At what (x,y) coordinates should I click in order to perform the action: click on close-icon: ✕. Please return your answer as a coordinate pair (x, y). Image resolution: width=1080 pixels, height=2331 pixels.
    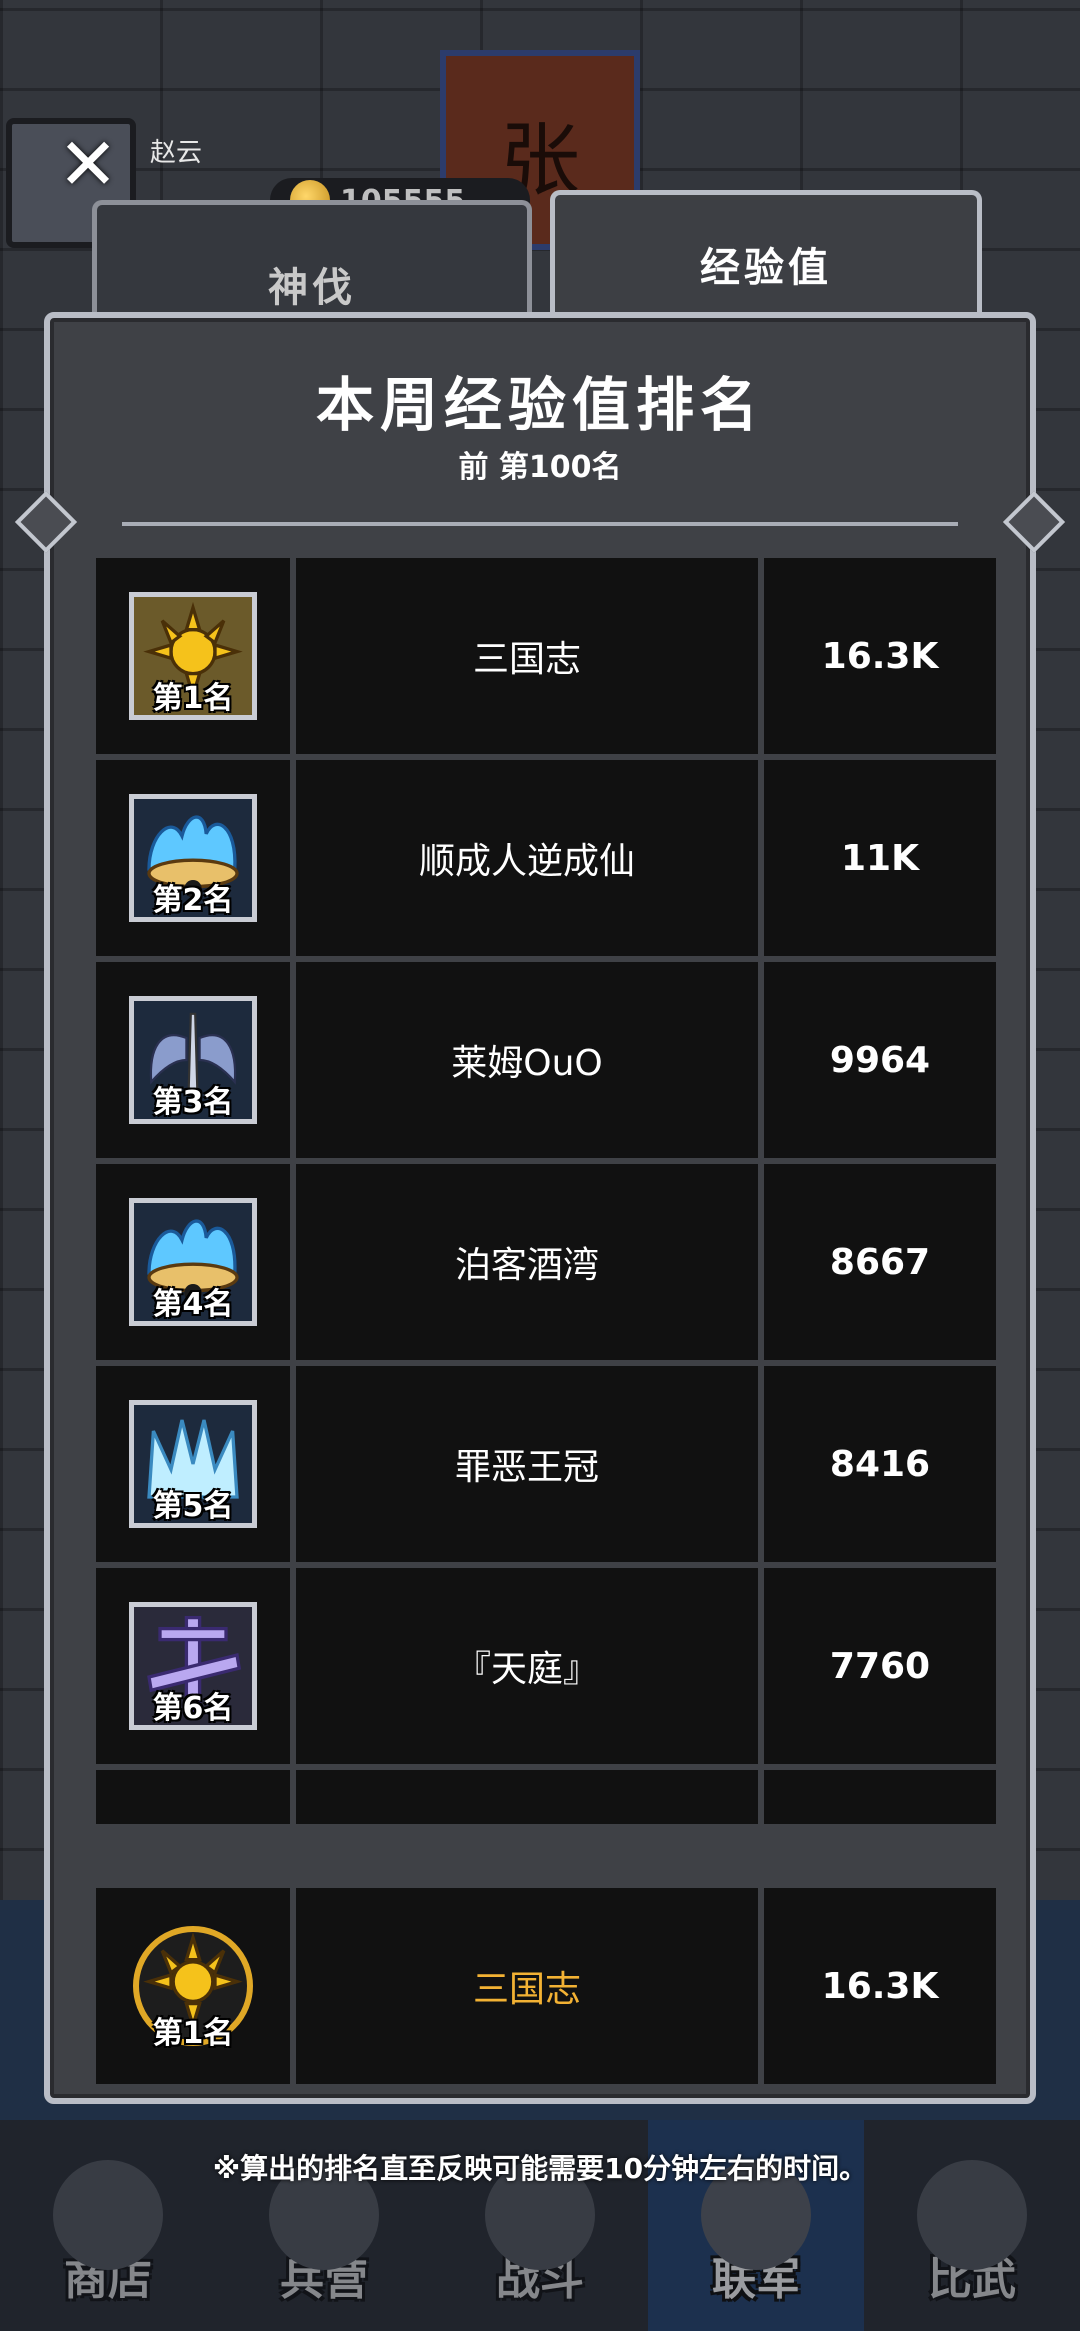
    Looking at the image, I should click on (88, 164).